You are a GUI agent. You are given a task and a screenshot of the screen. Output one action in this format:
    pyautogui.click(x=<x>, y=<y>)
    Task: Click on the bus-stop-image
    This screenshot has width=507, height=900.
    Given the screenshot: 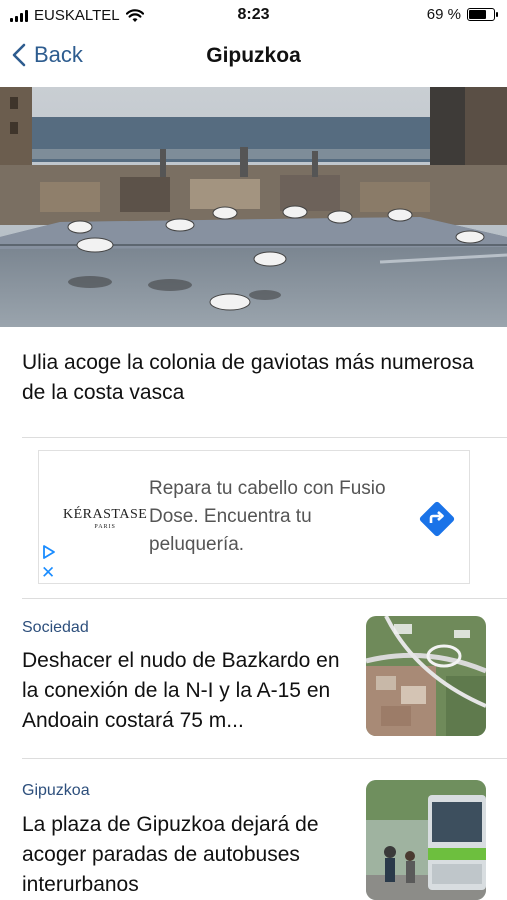 What is the action you would take?
    pyautogui.click(x=426, y=840)
    